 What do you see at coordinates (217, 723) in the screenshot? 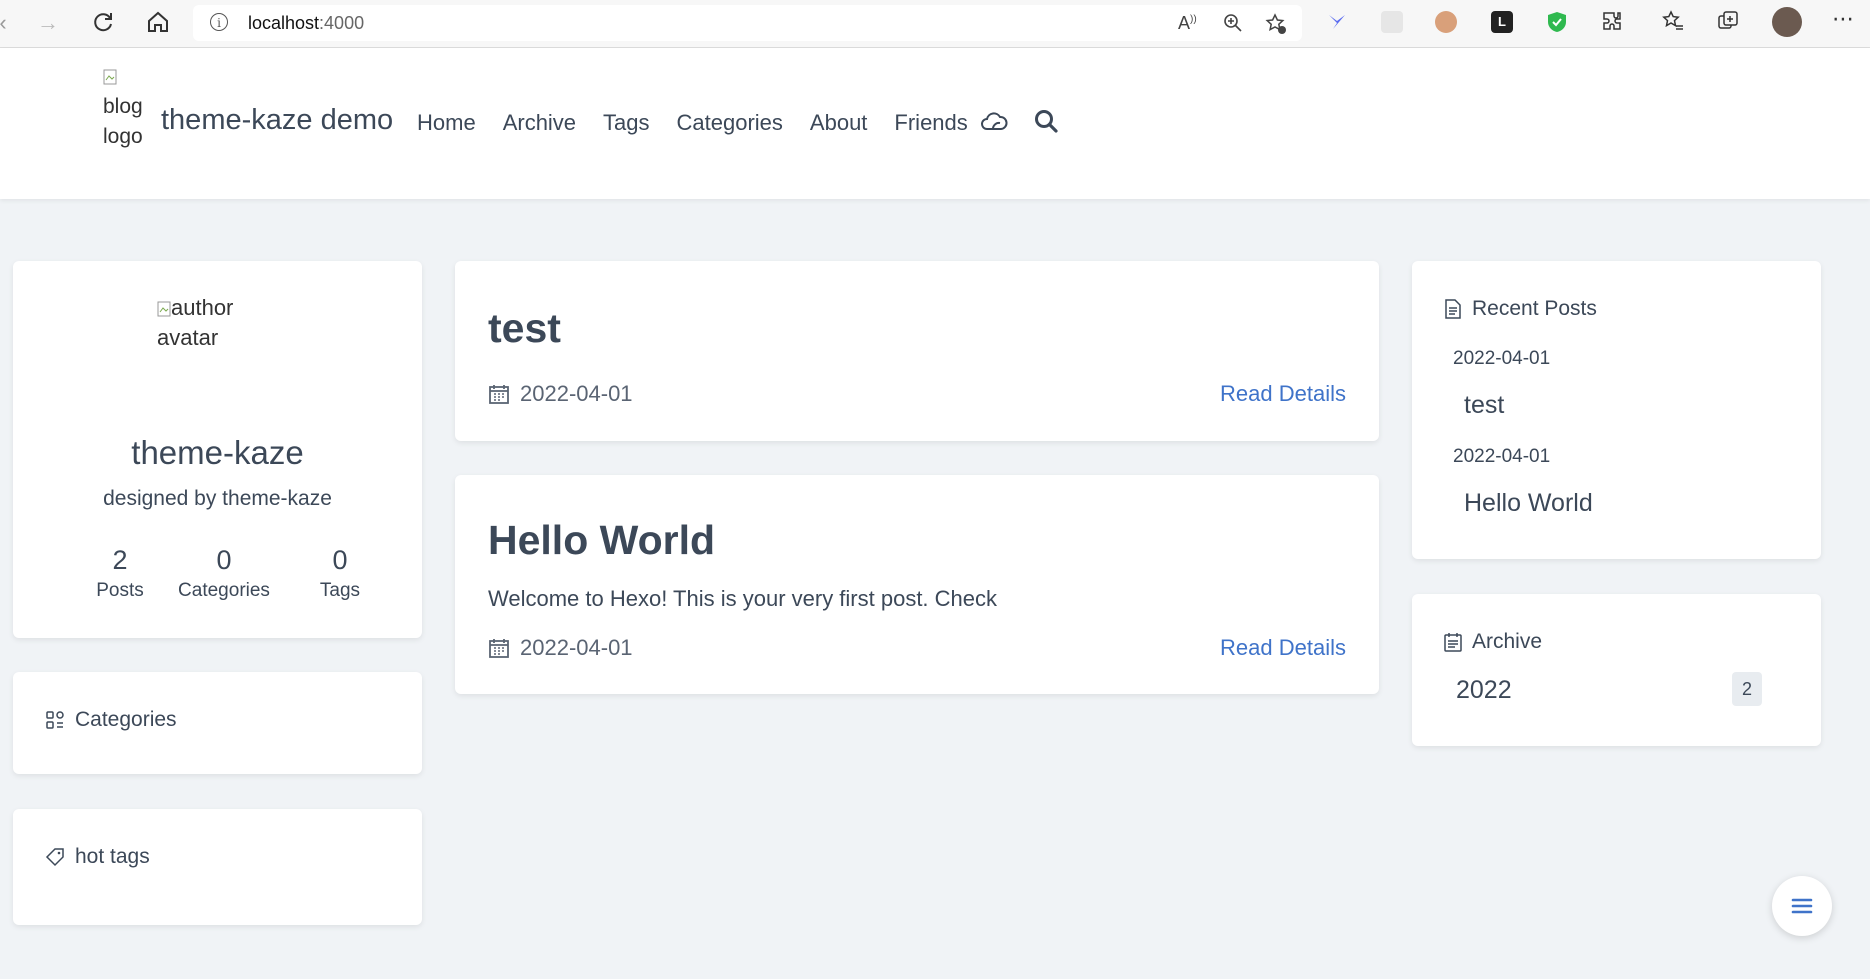
I see `categories-widget: Categories` at bounding box center [217, 723].